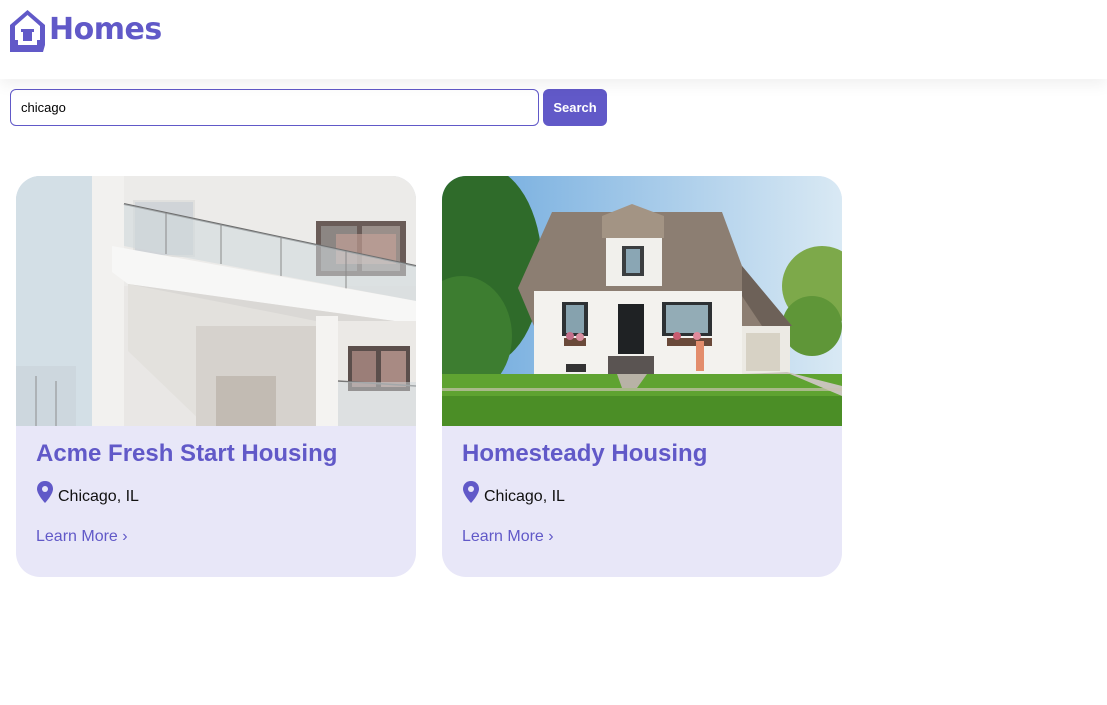  Describe the element at coordinates (585, 453) in the screenshot. I see `listing-title: Homesteady Housing` at that location.